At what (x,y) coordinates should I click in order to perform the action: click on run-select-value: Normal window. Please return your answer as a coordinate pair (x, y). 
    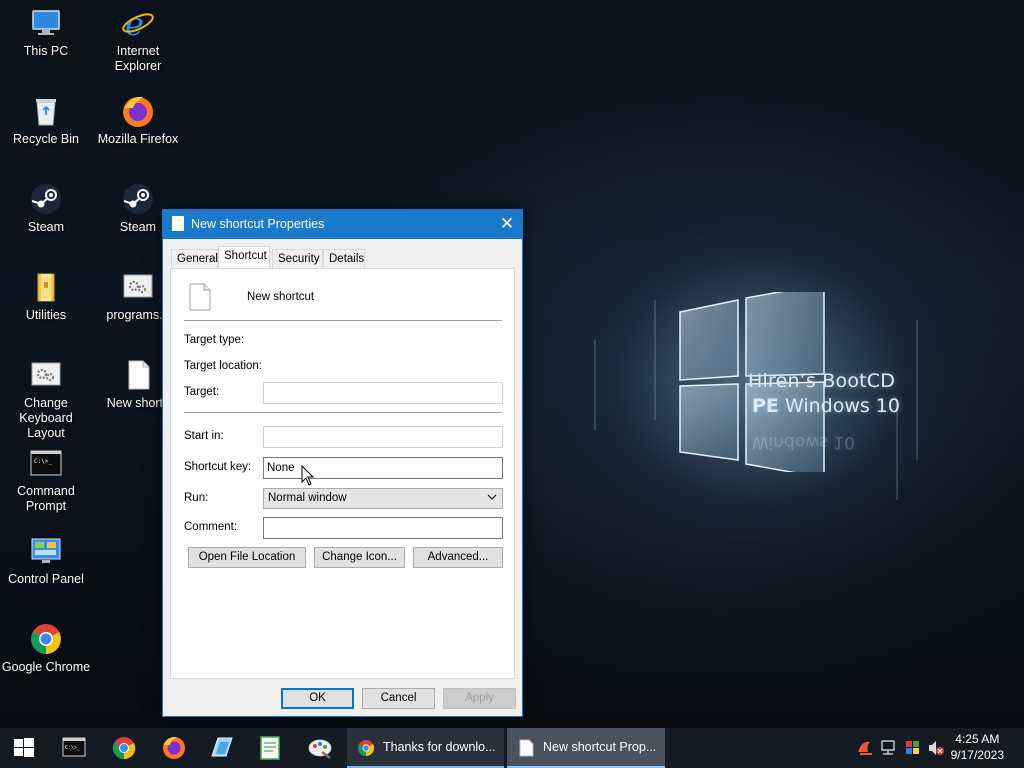
    Looking at the image, I should click on (307, 498).